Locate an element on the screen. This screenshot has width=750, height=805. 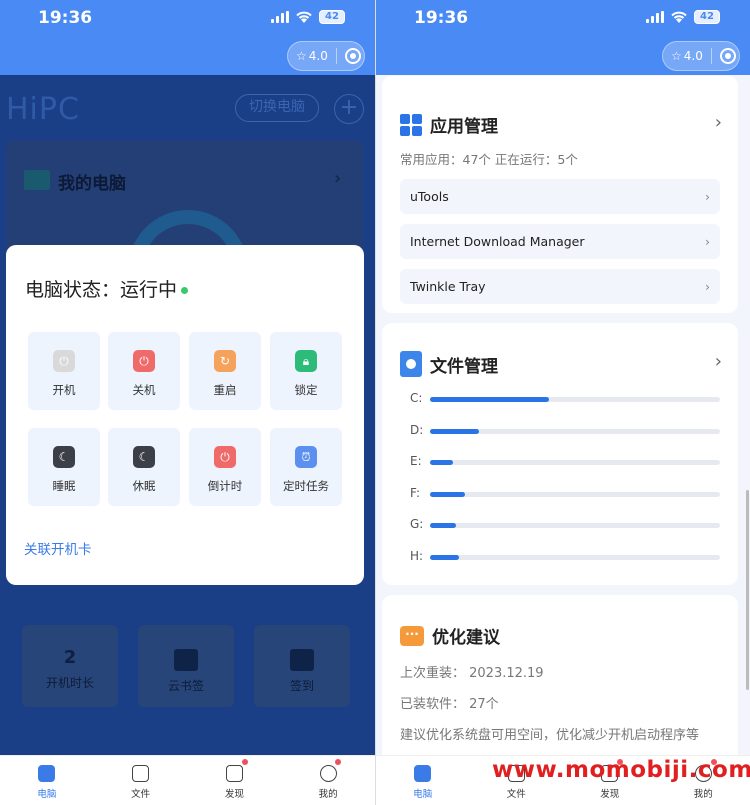
app-item-idm: Internet Download Manager › is located at coordinates (560, 241).